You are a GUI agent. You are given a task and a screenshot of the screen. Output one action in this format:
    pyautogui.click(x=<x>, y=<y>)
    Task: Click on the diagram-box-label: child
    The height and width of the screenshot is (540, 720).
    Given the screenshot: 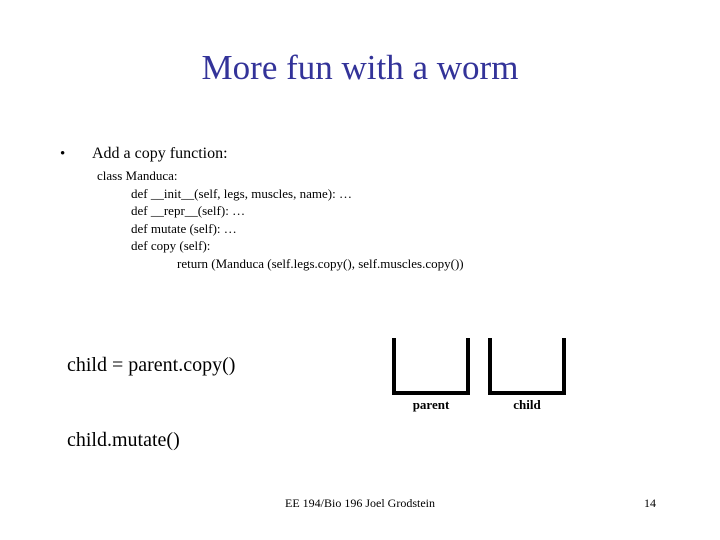 What is the action you would take?
    pyautogui.click(x=527, y=404)
    